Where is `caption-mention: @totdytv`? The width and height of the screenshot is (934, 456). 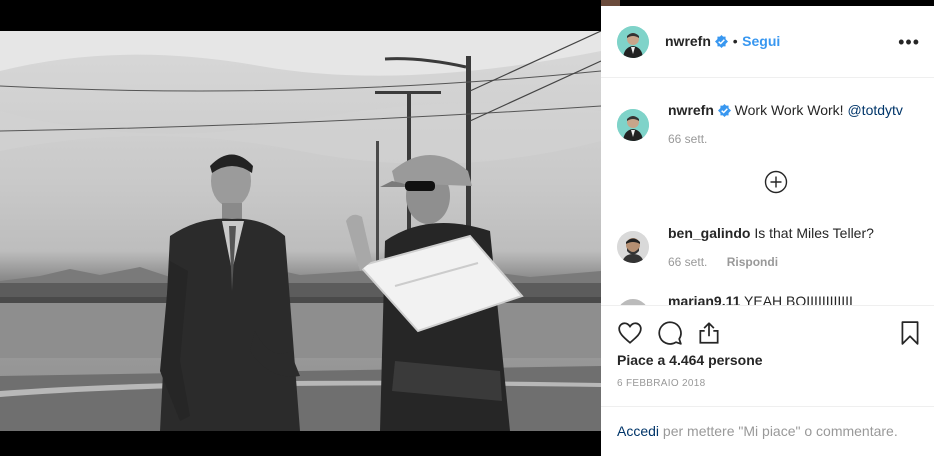
caption-mention: @totdytv is located at coordinates (874, 110).